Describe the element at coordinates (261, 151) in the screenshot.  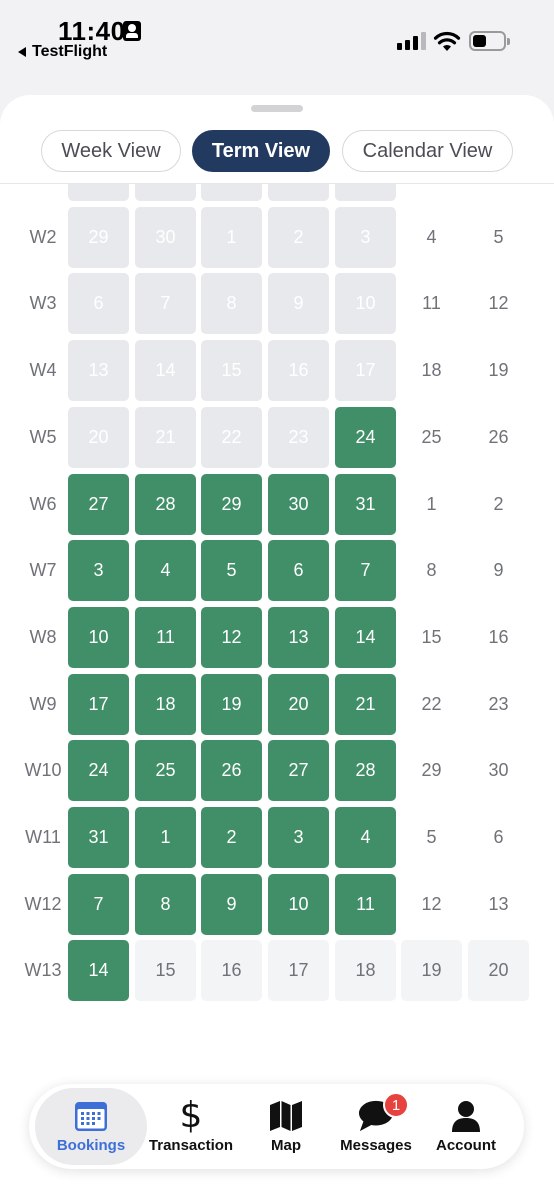
I see `tab-term-view: Term View` at that location.